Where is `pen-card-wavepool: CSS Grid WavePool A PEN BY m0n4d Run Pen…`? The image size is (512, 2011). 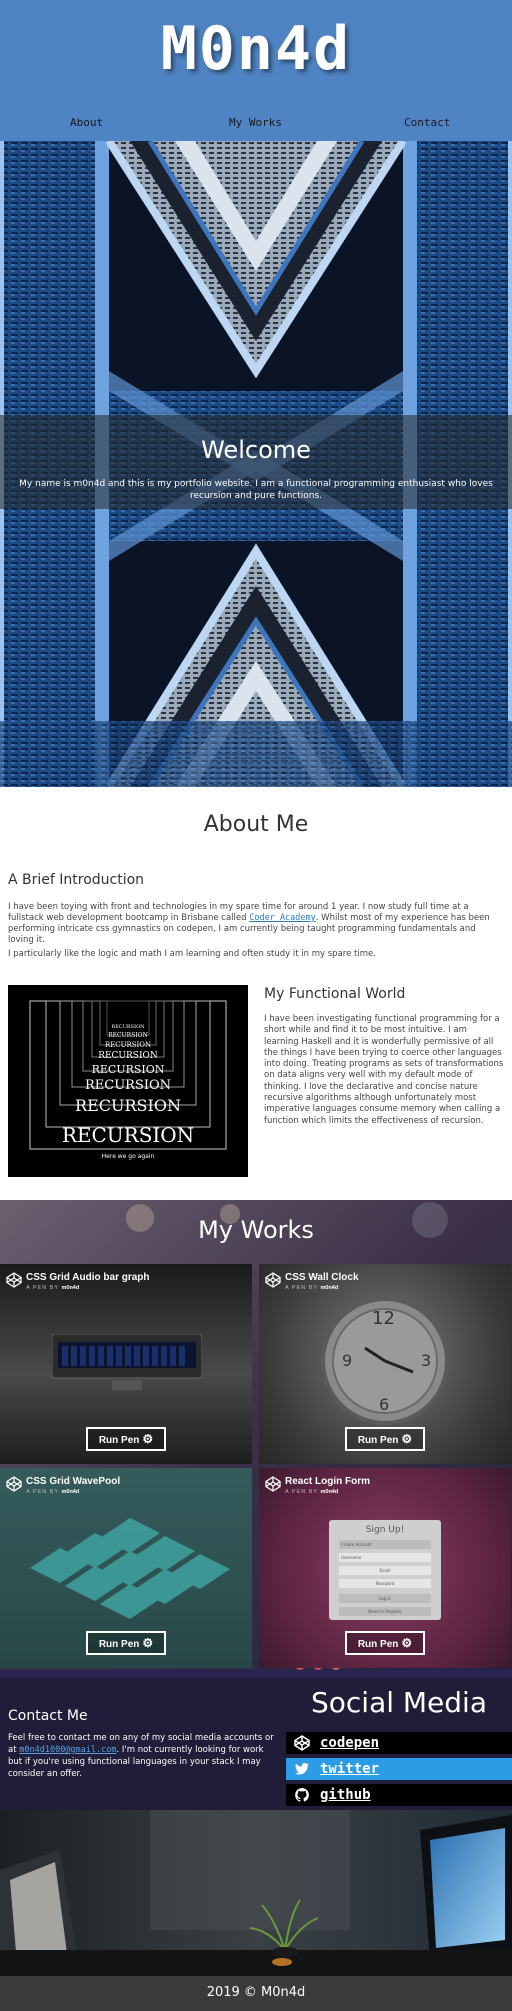
pen-card-wavepool: CSS Grid WavePool A PEN BY m0n4d Run Pen… is located at coordinates (126, 1568).